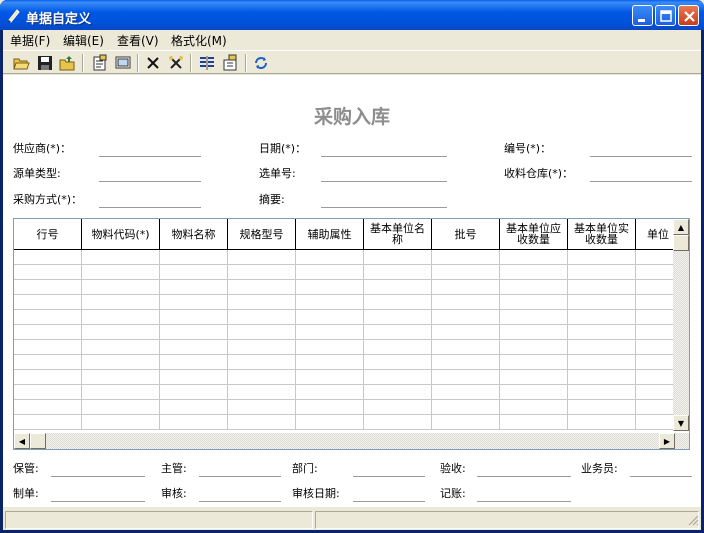  Describe the element at coordinates (667, 441) in the screenshot. I see `scroll-right-button: ▶` at that location.